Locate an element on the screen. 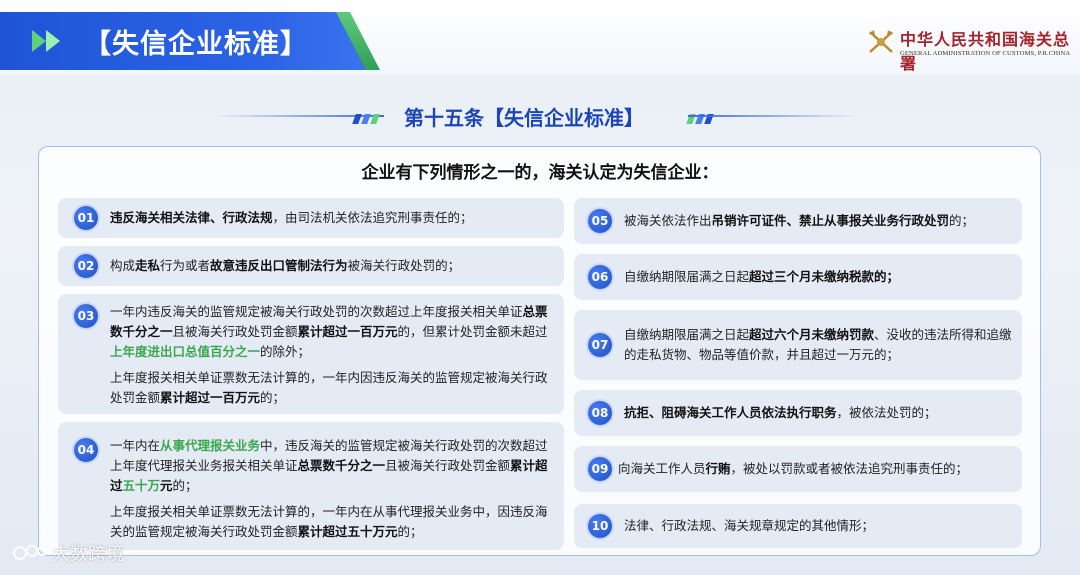  decor-dots-right is located at coordinates (700, 118).